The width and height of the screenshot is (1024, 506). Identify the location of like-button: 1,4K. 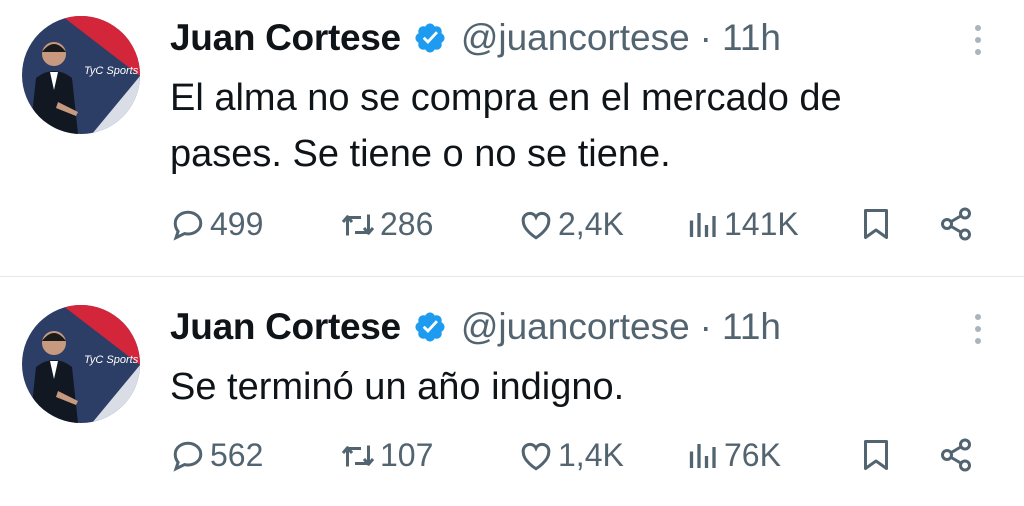
(571, 455).